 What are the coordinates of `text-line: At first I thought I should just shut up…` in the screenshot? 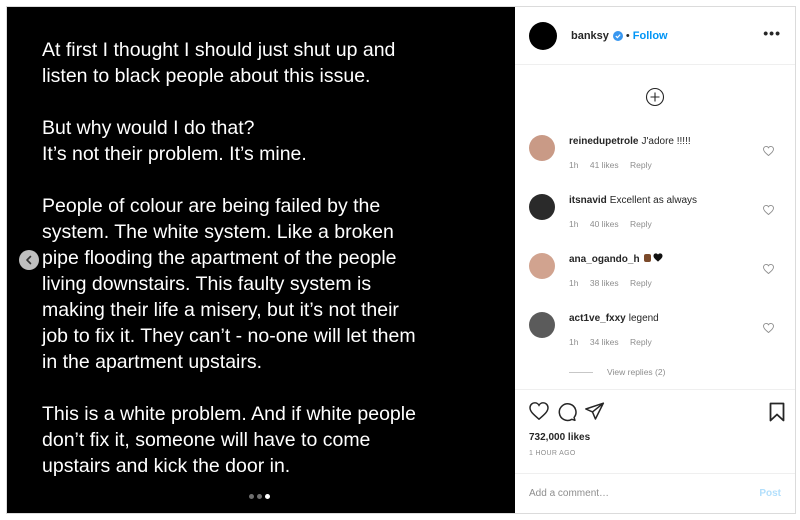 It's located at (219, 50).